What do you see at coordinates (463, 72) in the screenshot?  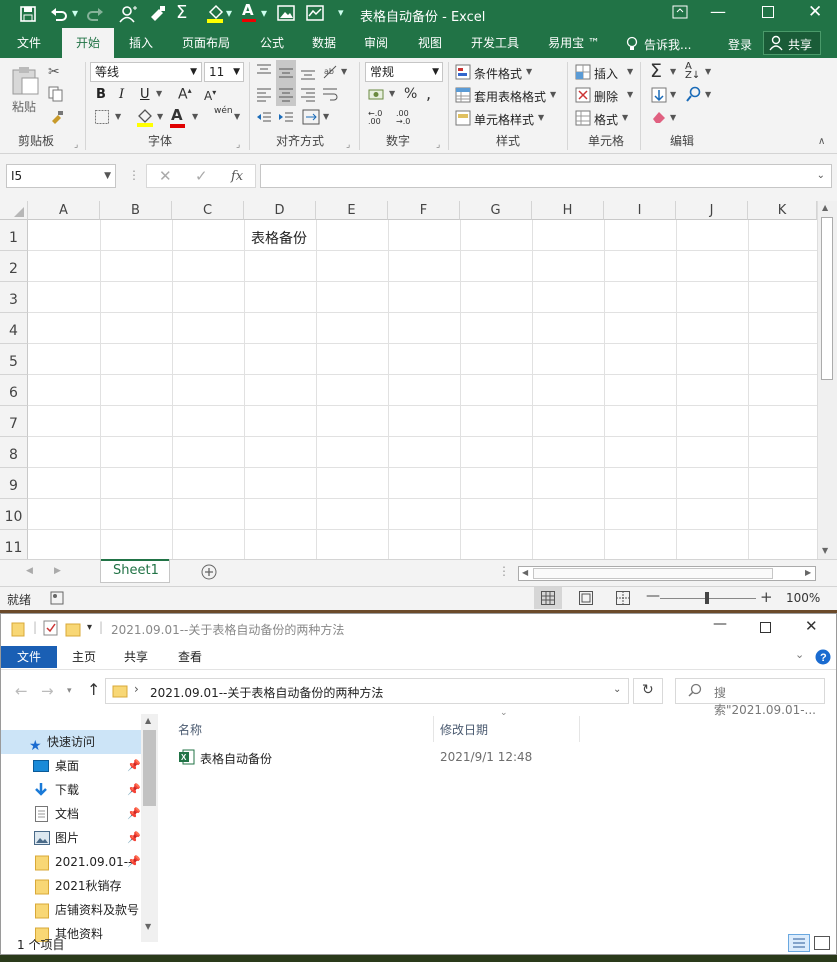 I see `conditional-format-icon` at bounding box center [463, 72].